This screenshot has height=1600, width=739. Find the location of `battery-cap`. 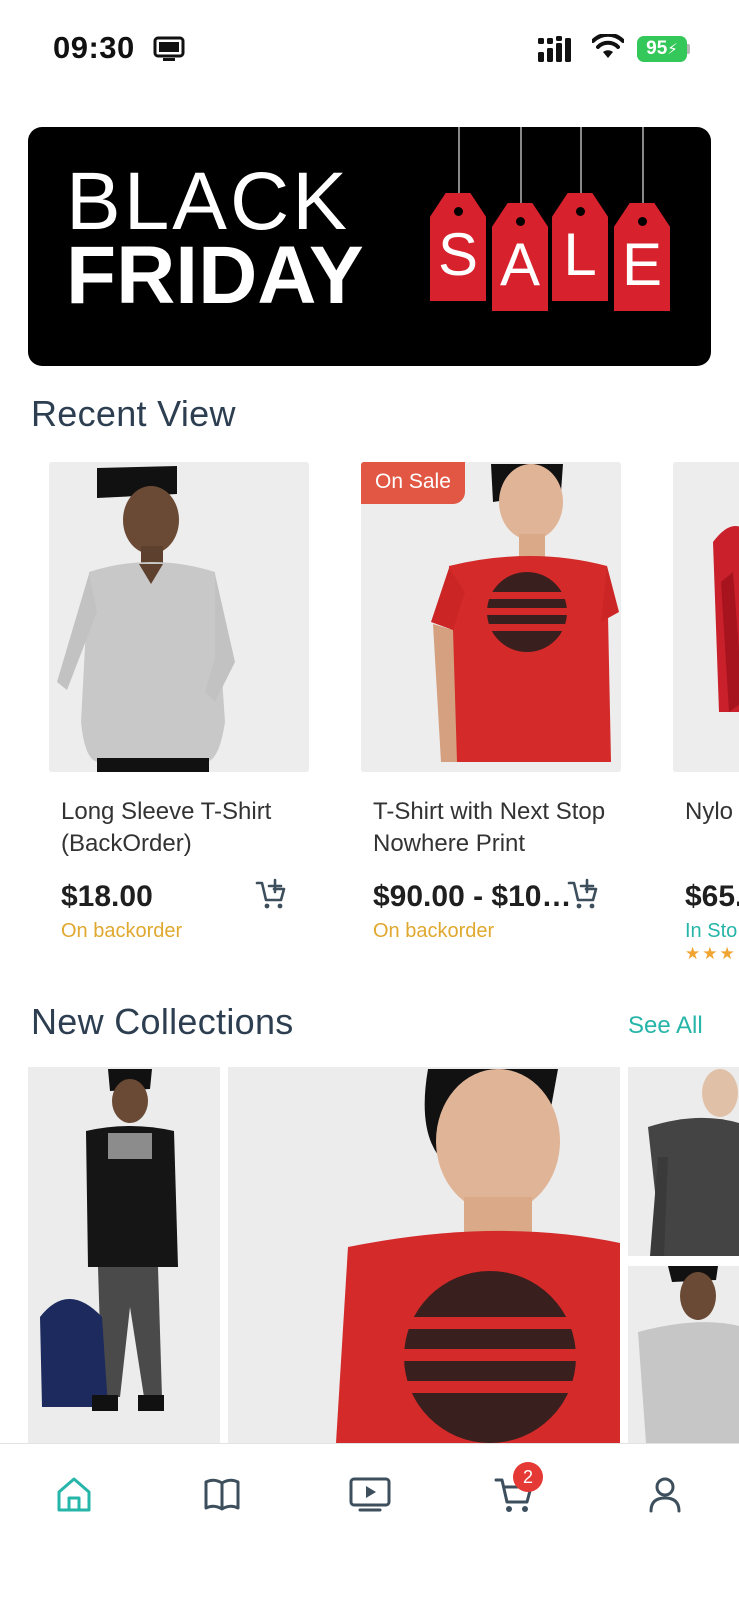

battery-cap is located at coordinates (688, 49).